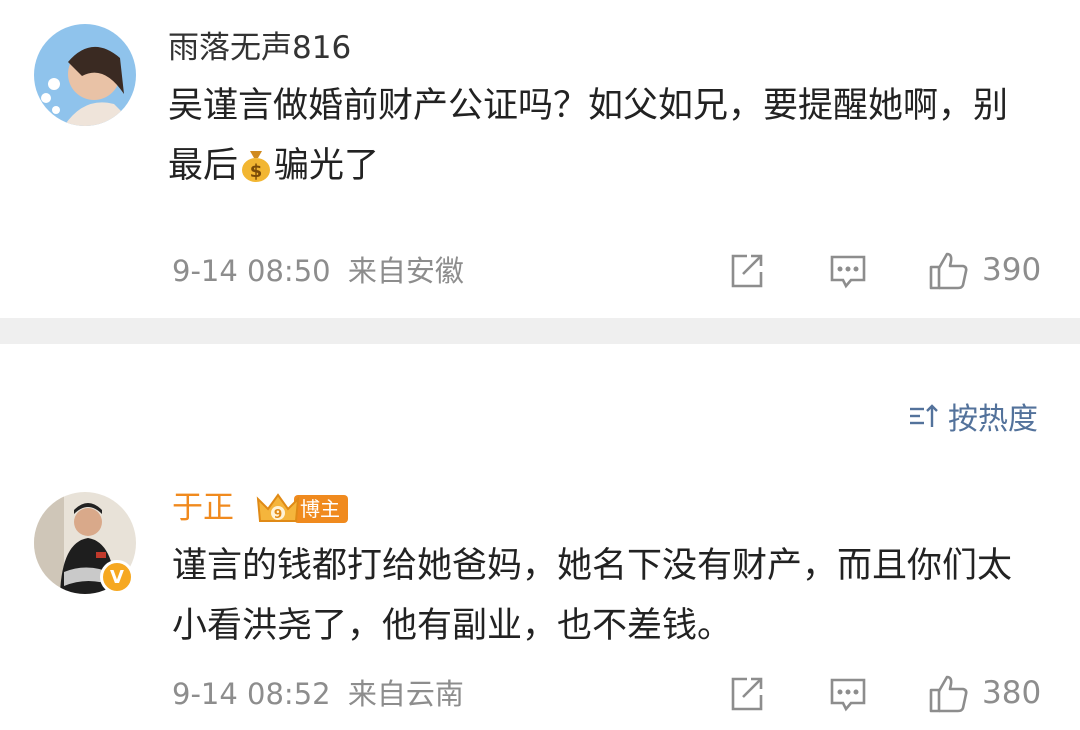 This screenshot has width=1080, height=730. Describe the element at coordinates (1012, 270) in the screenshot. I see `like-count: 390` at that location.